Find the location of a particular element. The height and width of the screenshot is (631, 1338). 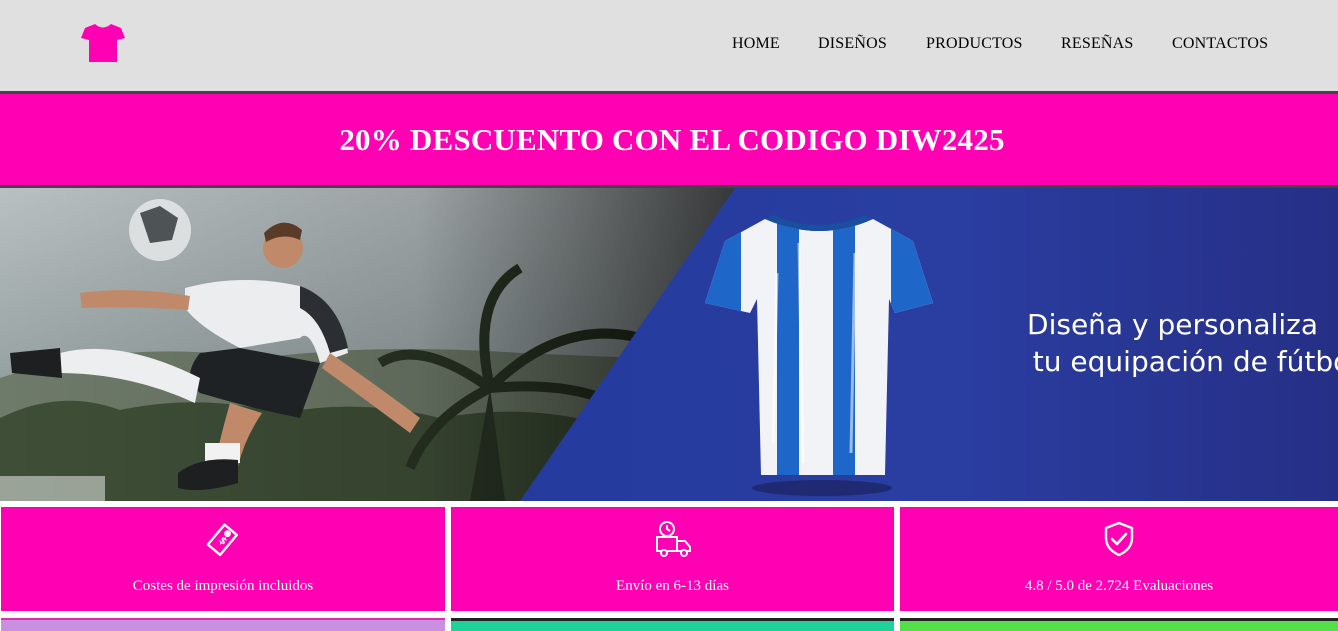

nav-resenas: RESEÑAS is located at coordinates (1097, 44).